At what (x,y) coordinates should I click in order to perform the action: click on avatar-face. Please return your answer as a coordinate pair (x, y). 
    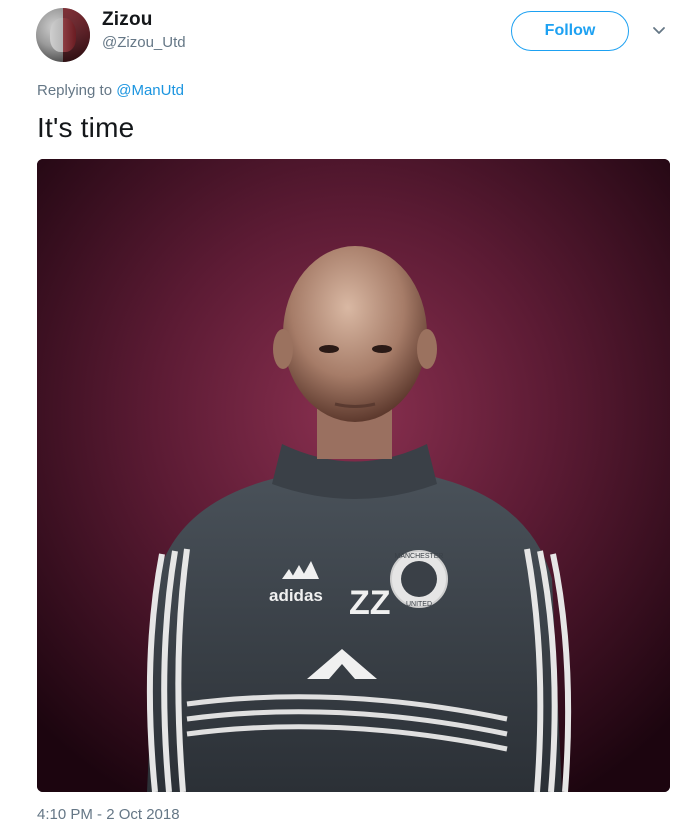
    Looking at the image, I should click on (63, 35).